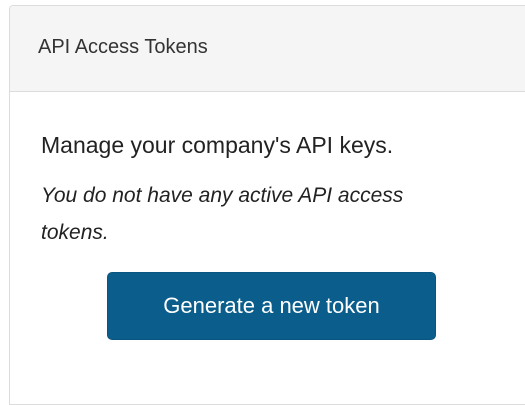 The width and height of the screenshot is (525, 405). Describe the element at coordinates (217, 145) in the screenshot. I see `intro-text: Manage your company's API keys.` at that location.